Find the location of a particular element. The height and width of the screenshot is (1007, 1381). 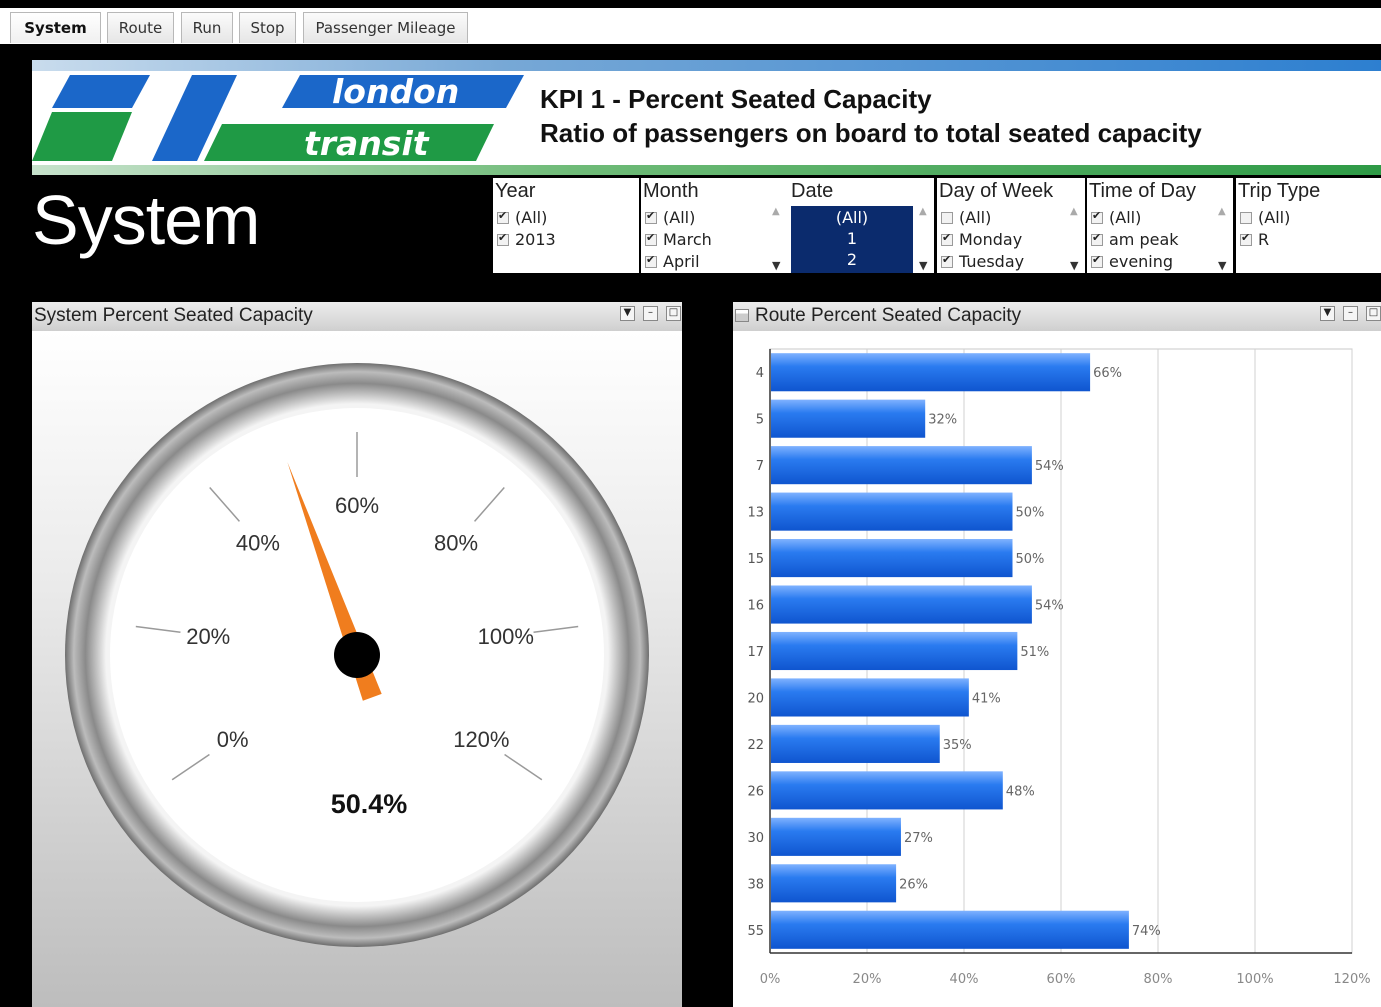

category-label: 38 is located at coordinates (755, 884).